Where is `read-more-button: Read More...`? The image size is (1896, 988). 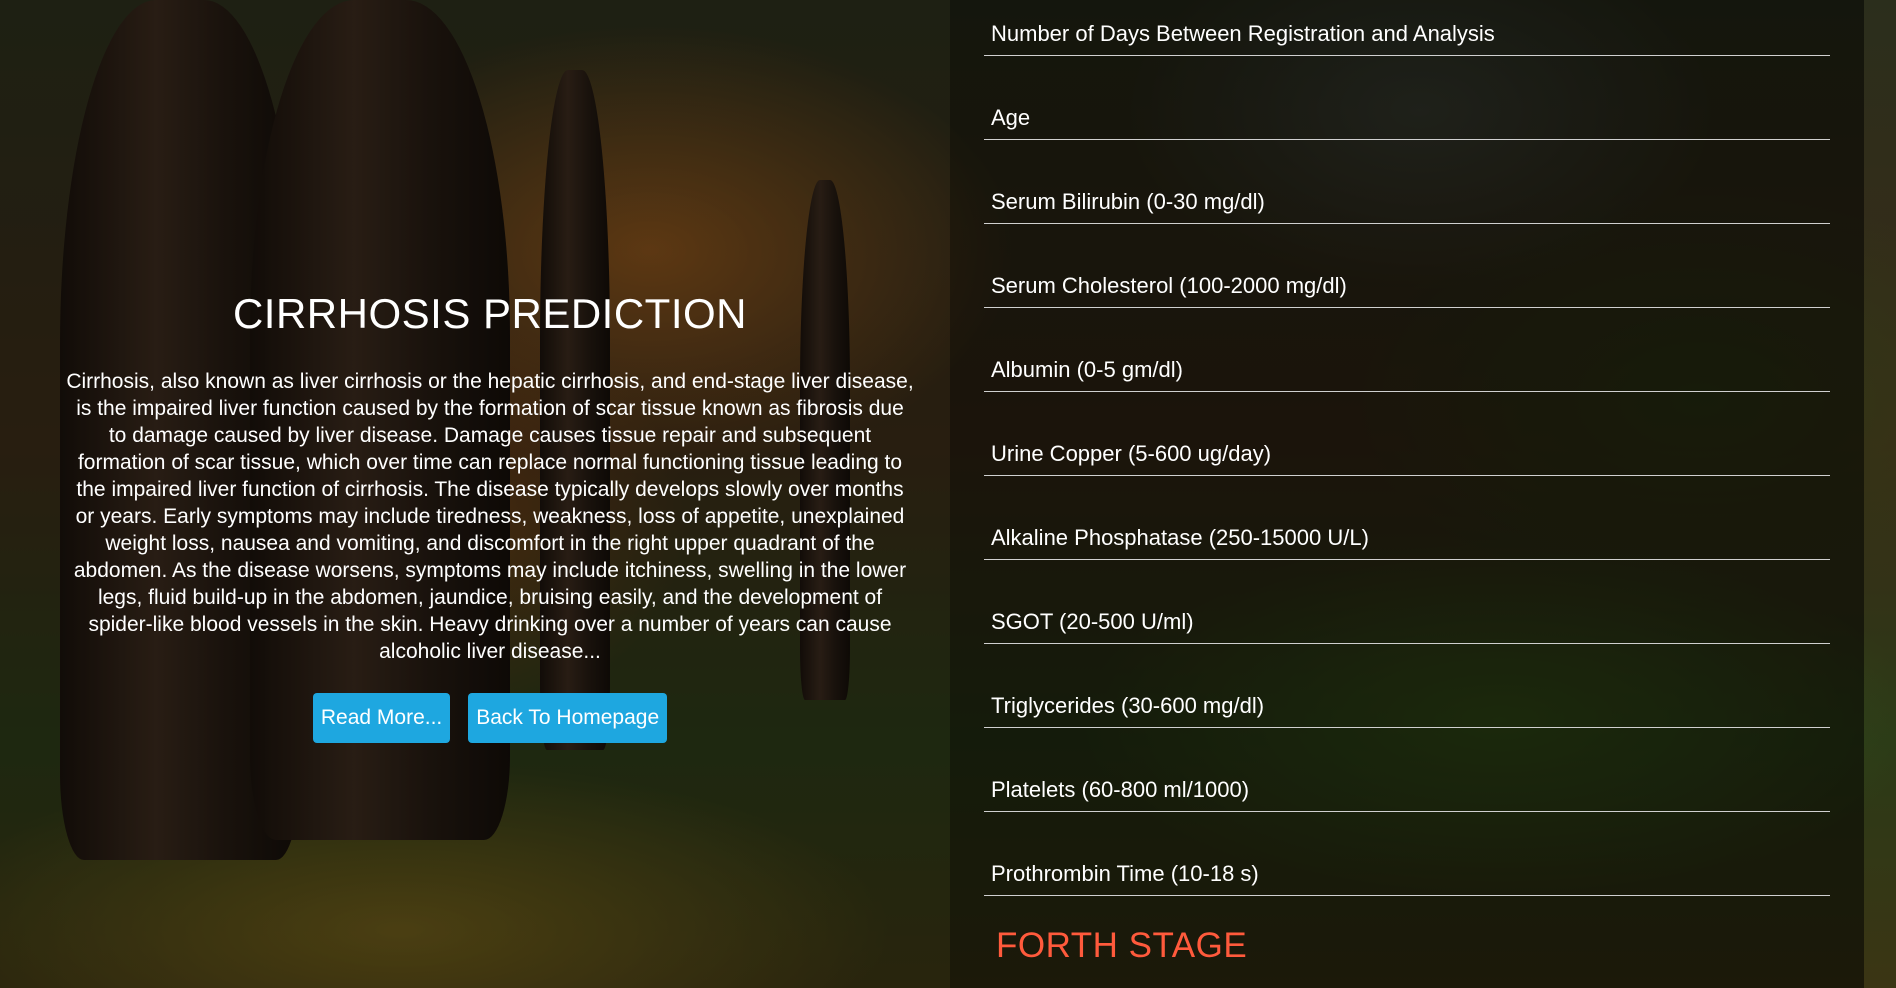 read-more-button: Read More... is located at coordinates (381, 718).